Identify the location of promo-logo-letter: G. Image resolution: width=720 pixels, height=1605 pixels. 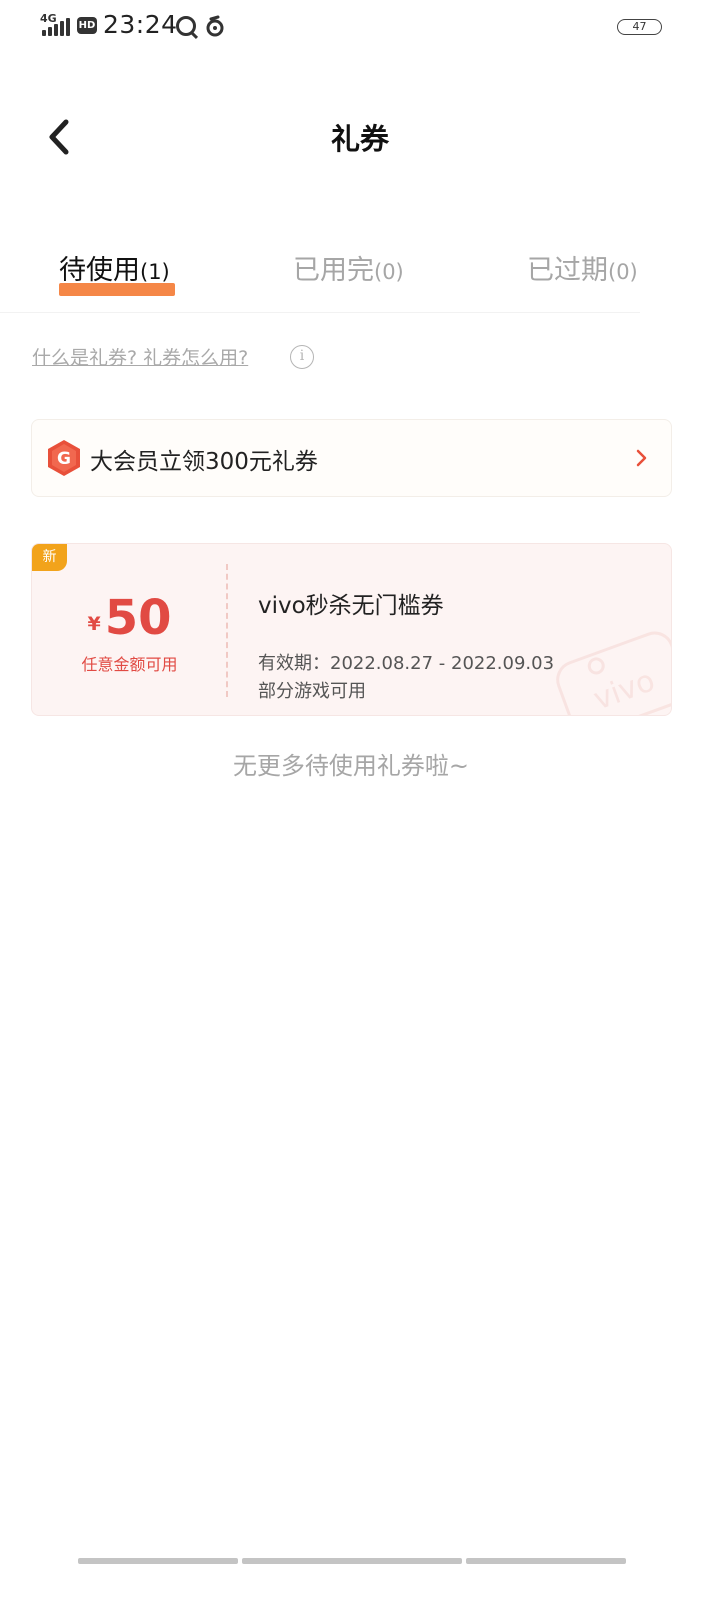
(64, 459).